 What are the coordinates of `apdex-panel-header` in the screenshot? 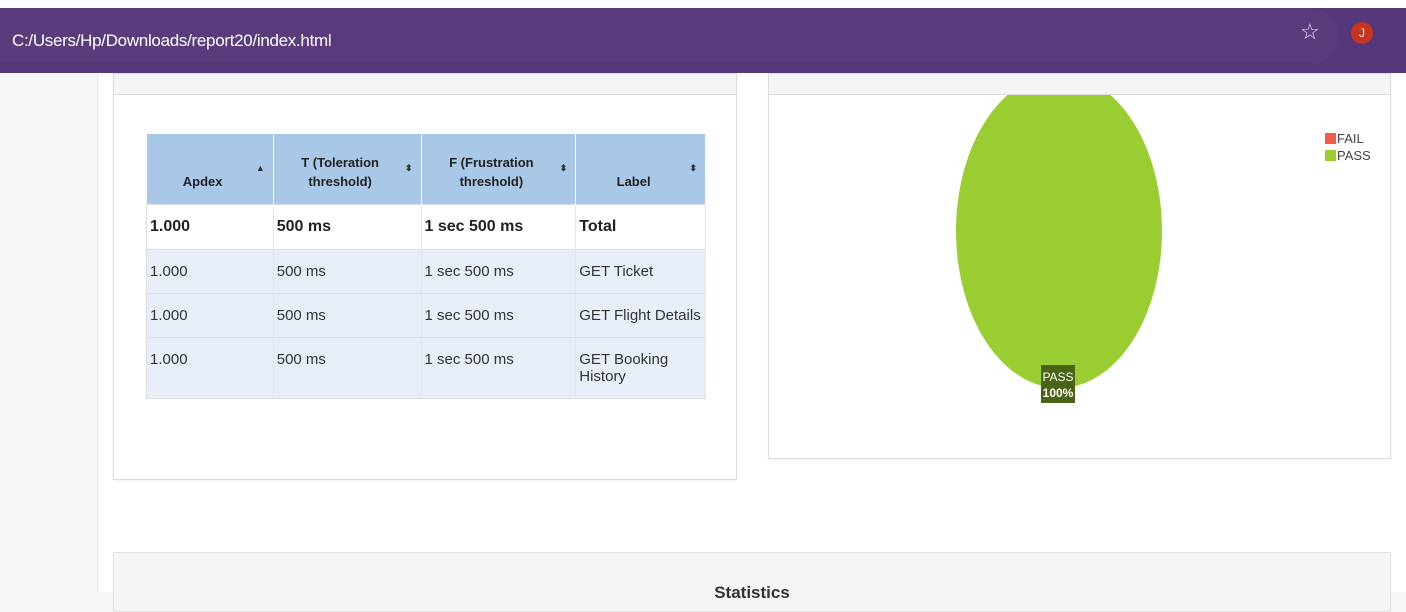 It's located at (425, 84).